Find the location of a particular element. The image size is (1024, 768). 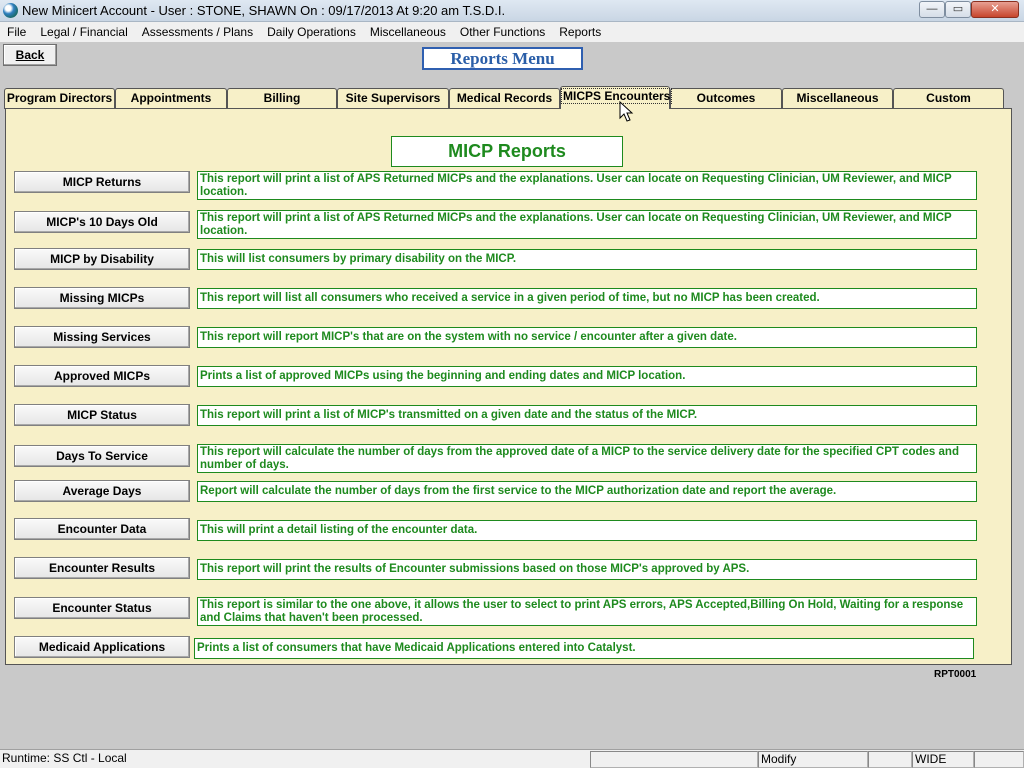

approved-micps-button: Approved MICPs is located at coordinates (102, 376).